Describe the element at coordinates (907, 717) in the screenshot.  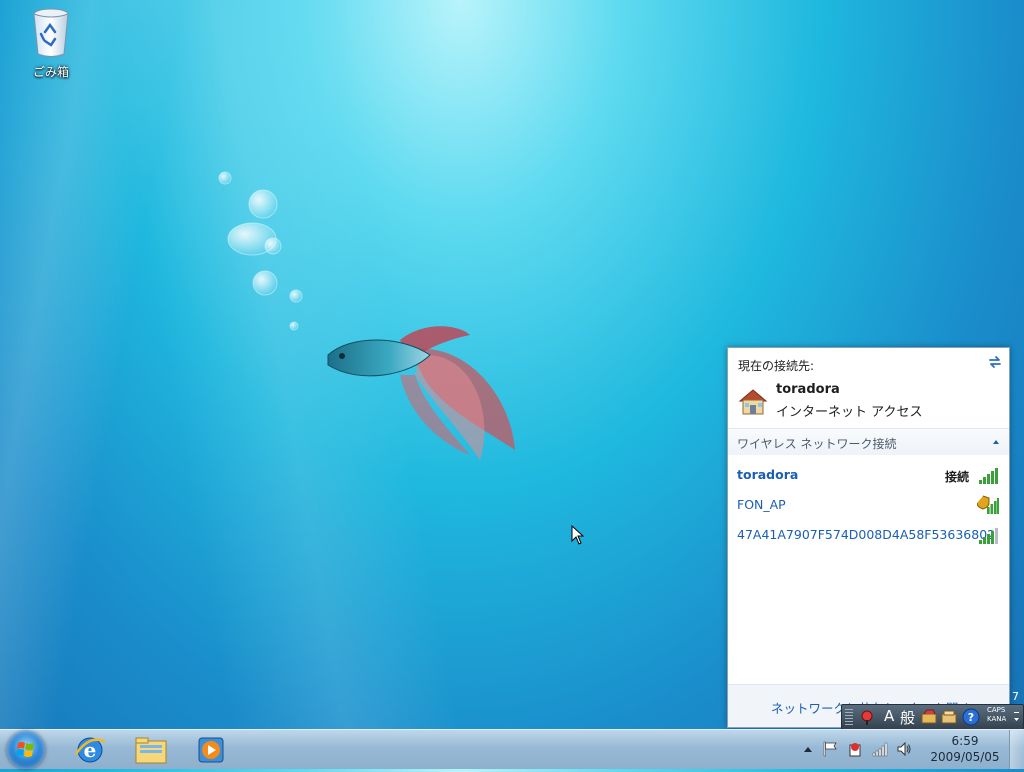
I see `conversion-mode-indicator: 般` at that location.